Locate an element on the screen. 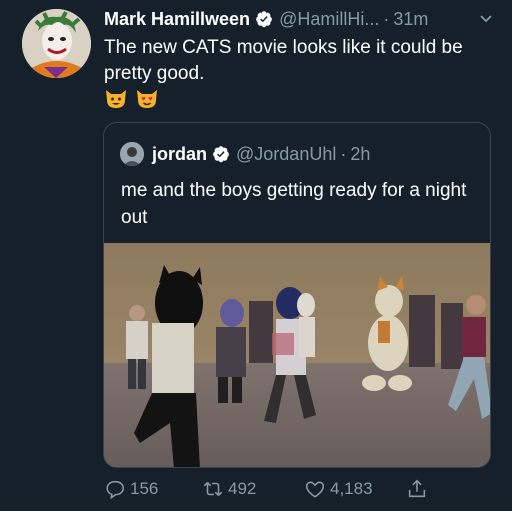  retweet-count: 492 is located at coordinates (242, 488).